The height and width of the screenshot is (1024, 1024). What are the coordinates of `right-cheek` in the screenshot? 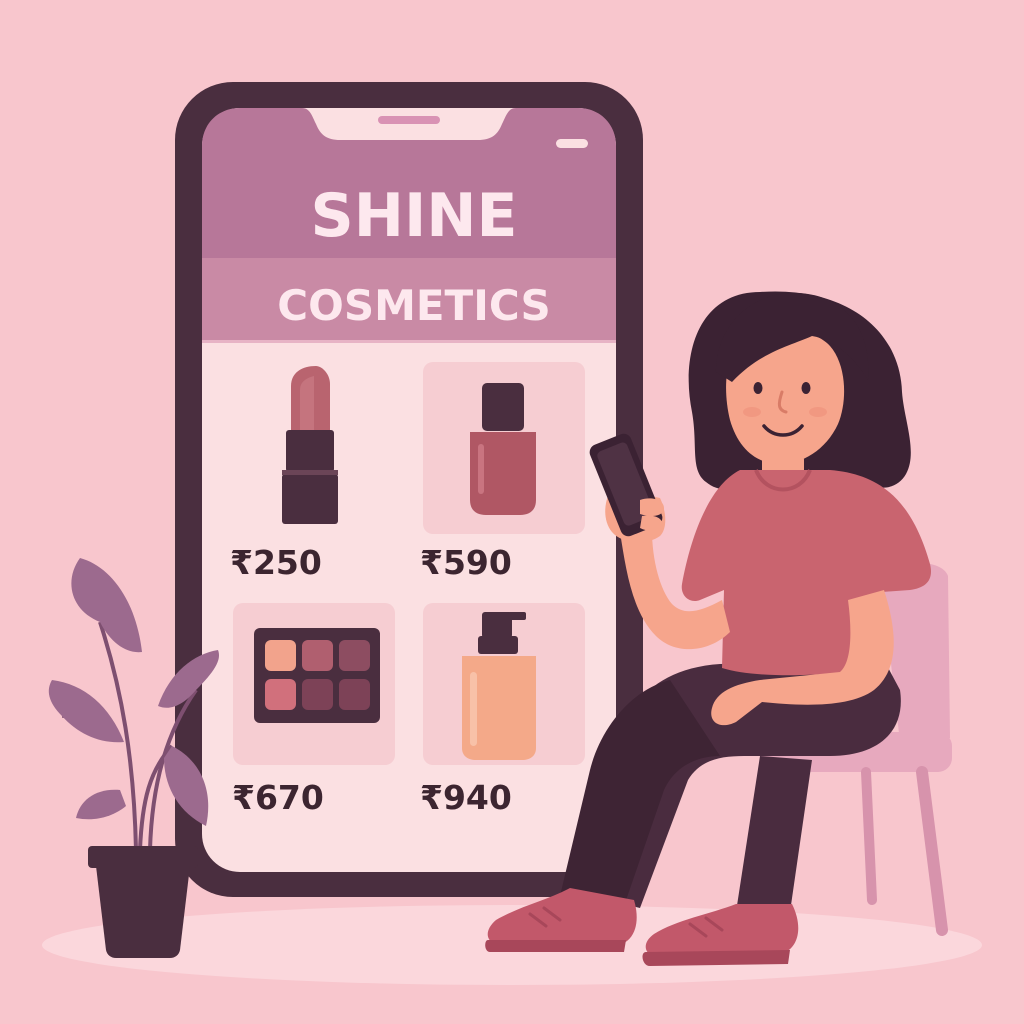 It's located at (818, 412).